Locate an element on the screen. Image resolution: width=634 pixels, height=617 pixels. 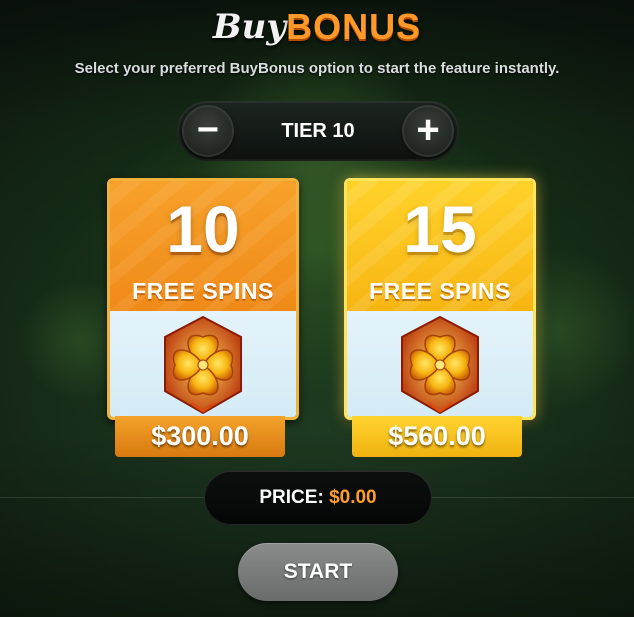
price-label: PRICE: is located at coordinates (291, 497).